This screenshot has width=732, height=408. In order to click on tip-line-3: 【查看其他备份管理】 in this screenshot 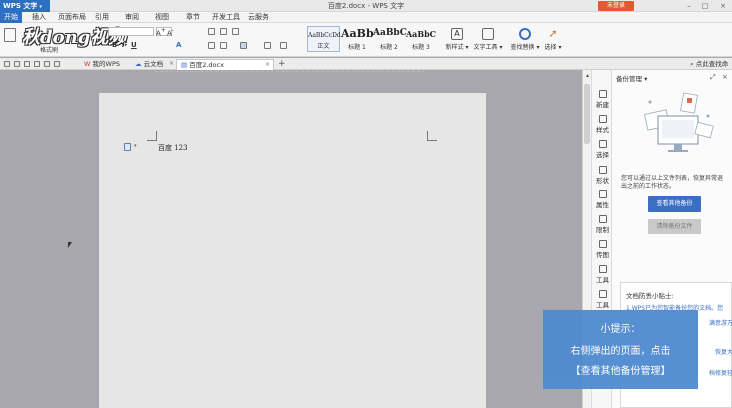, I will do `click(620, 371)`.